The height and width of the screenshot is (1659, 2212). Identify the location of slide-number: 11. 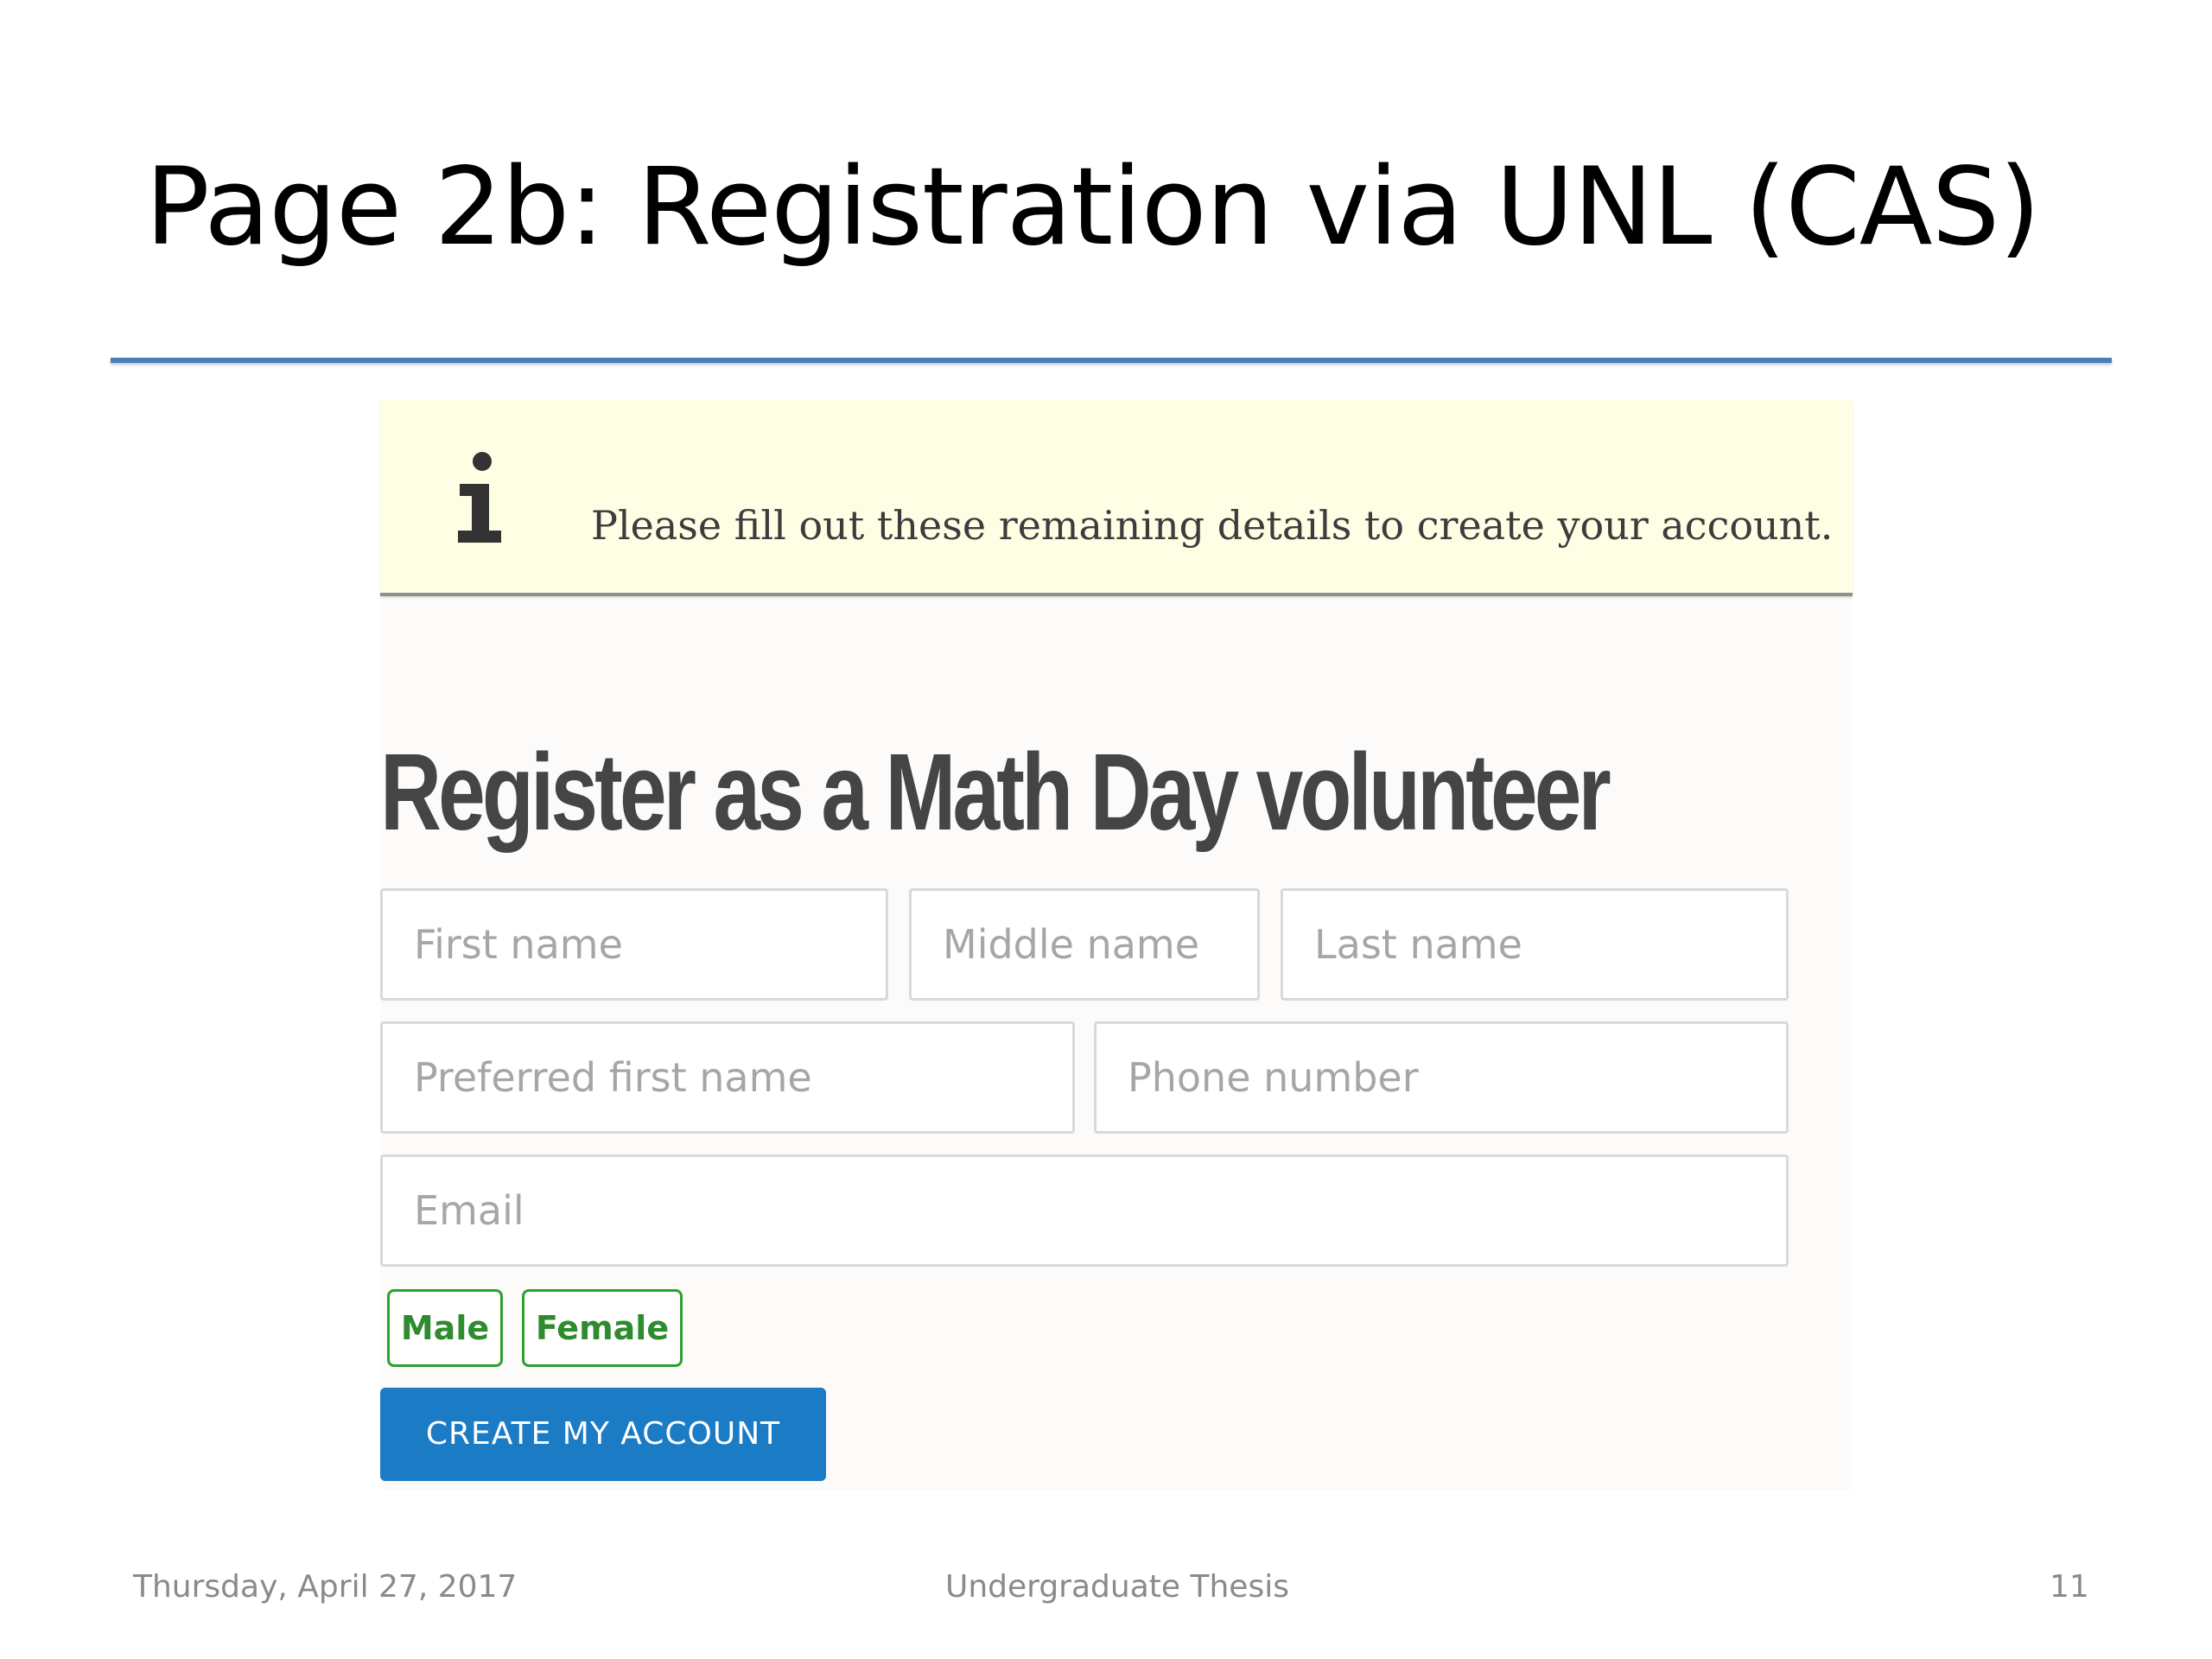
(2069, 1587).